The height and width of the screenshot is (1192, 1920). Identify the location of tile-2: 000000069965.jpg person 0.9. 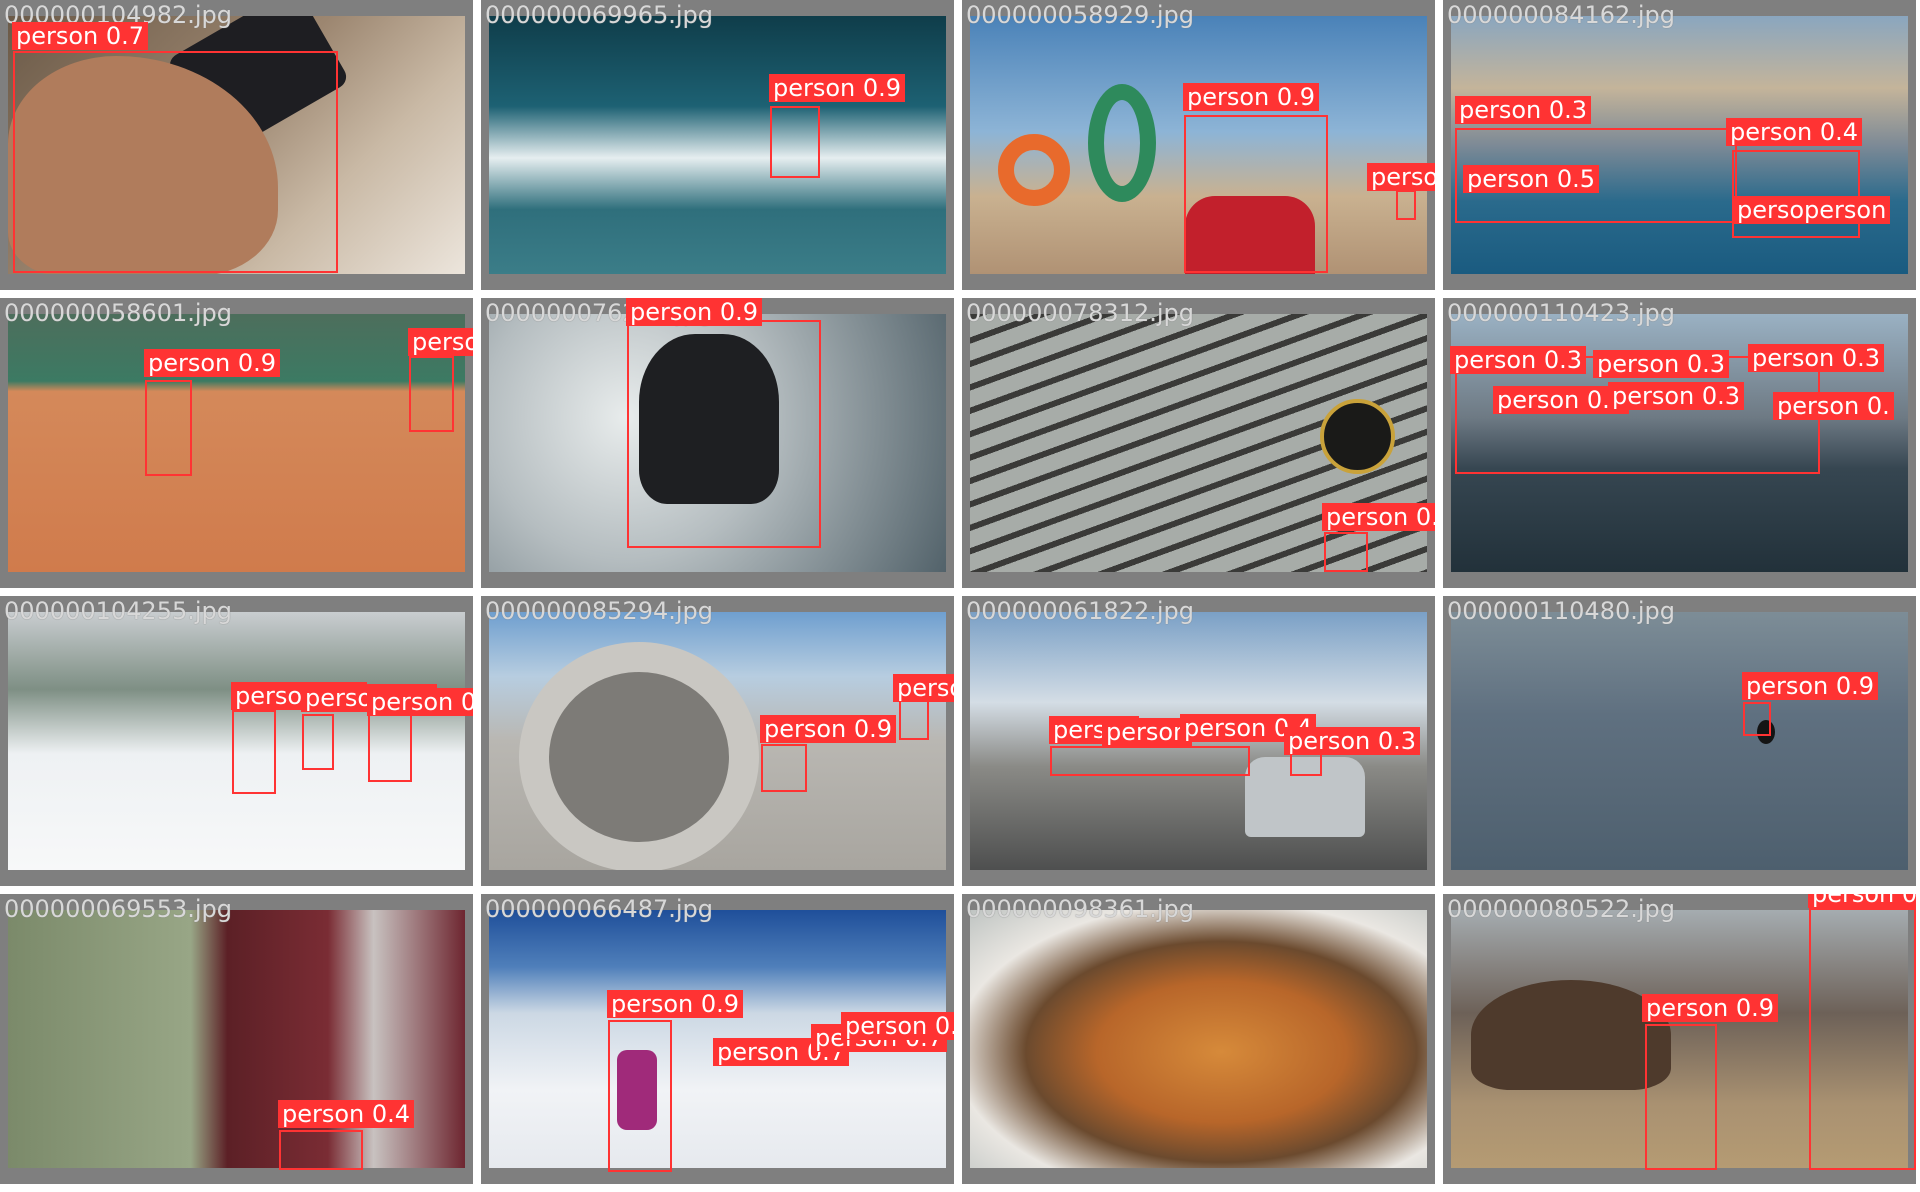
(717, 145).